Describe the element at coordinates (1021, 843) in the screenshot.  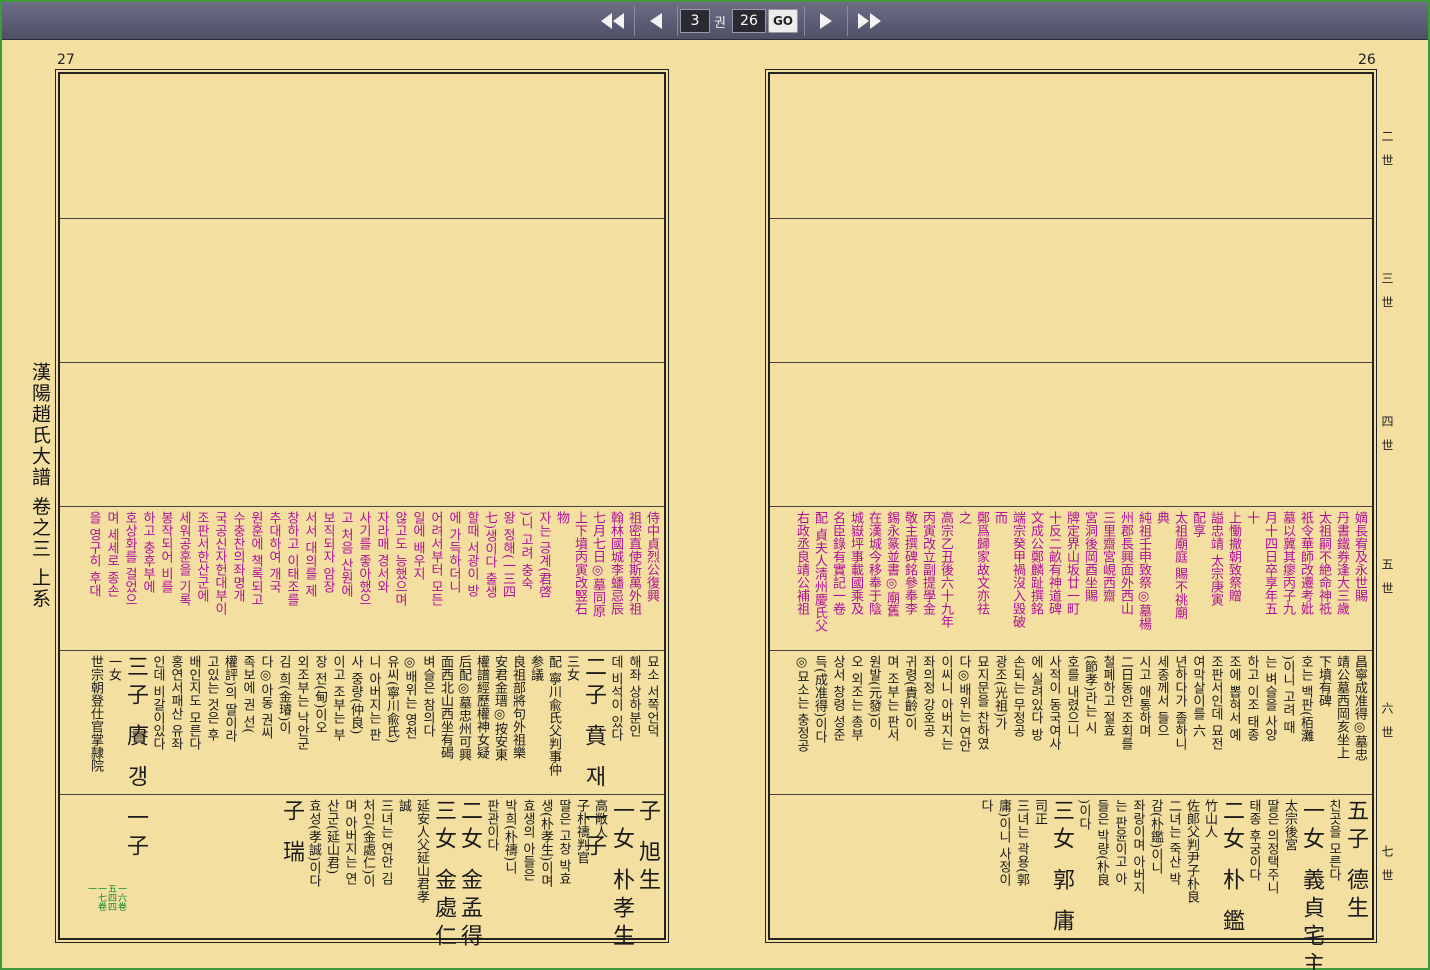
I see `right-gen7-column: 三녀는 곽용(郭` at that location.